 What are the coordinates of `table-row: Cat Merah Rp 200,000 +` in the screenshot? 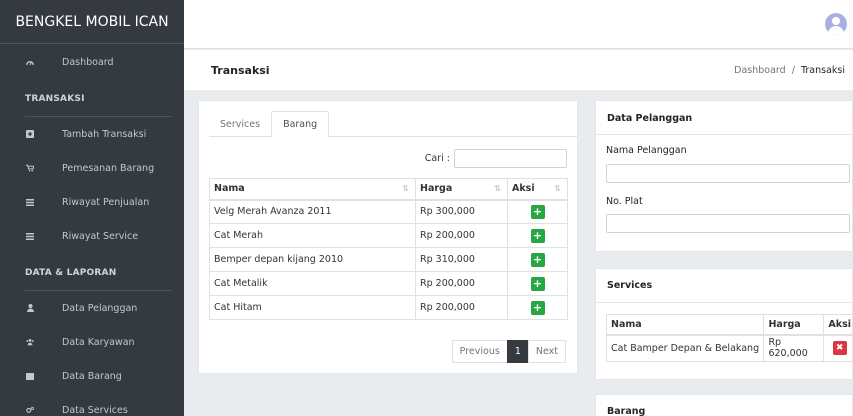 It's located at (388, 235).